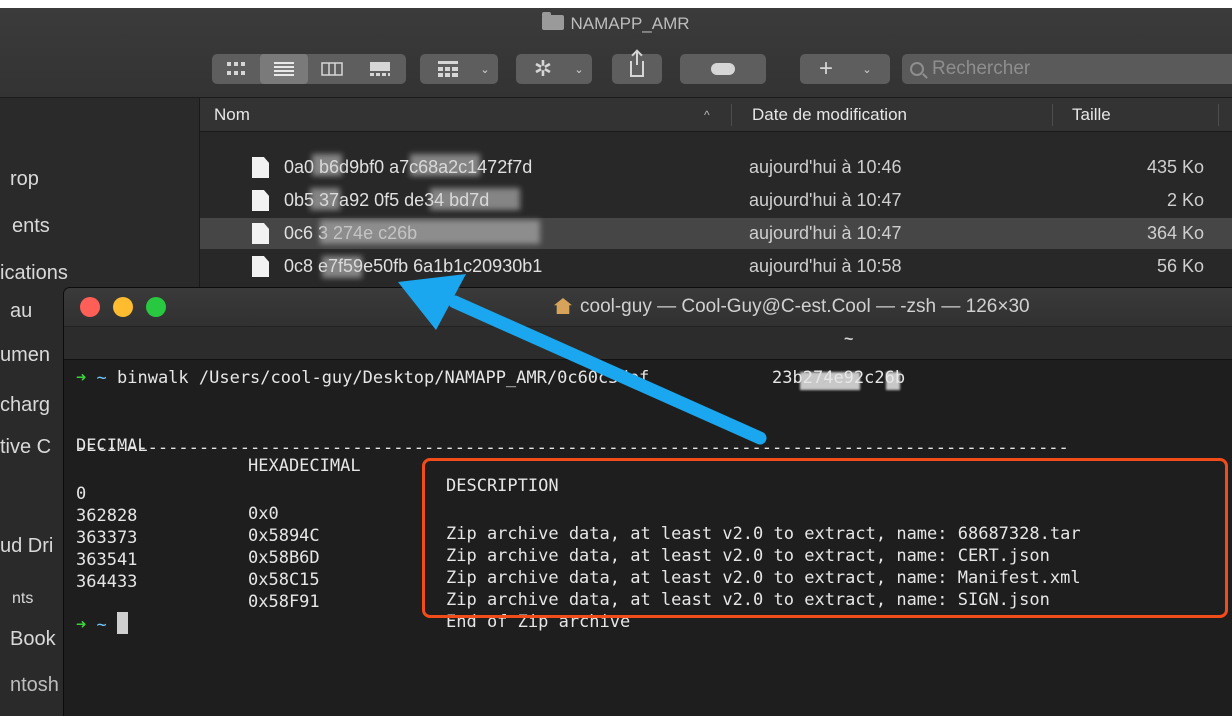 This screenshot has height=716, width=1232. What do you see at coordinates (845, 69) in the screenshot?
I see `new-item-button: + ⌄` at bounding box center [845, 69].